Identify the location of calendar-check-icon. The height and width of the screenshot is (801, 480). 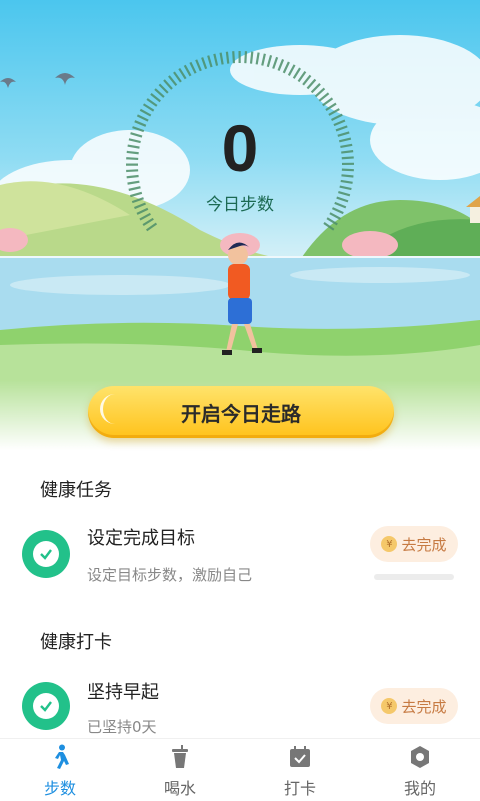
(300, 757).